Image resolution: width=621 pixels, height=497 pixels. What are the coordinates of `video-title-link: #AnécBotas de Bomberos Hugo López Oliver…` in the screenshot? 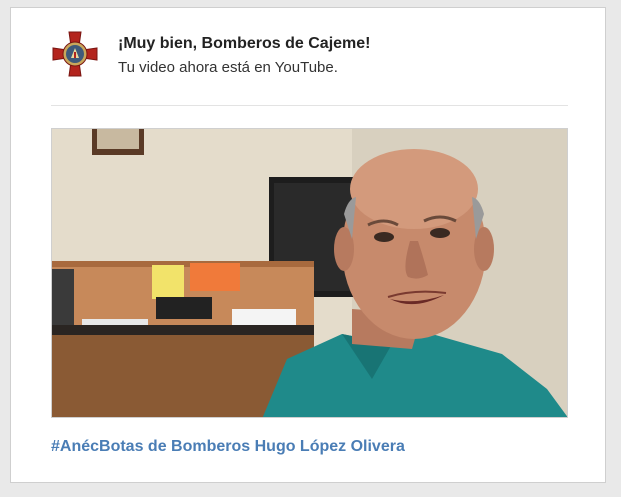 It's located at (228, 447).